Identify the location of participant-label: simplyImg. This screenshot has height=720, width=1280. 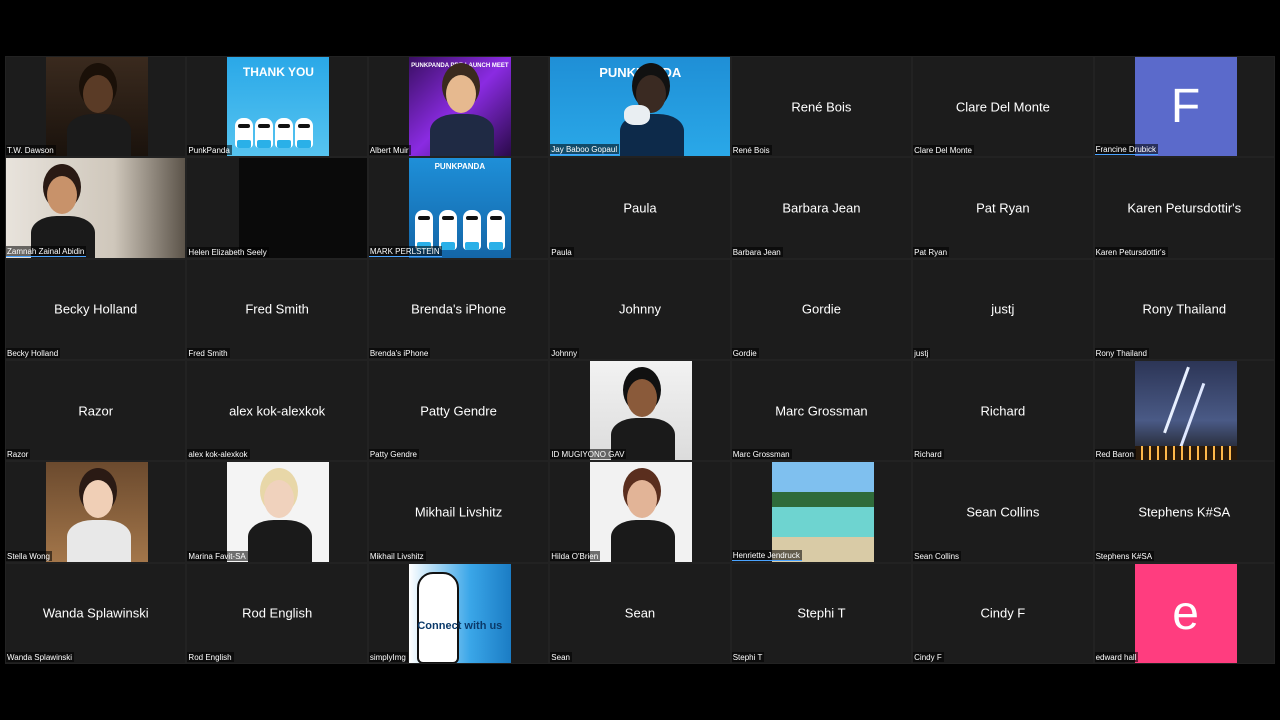
(388, 657).